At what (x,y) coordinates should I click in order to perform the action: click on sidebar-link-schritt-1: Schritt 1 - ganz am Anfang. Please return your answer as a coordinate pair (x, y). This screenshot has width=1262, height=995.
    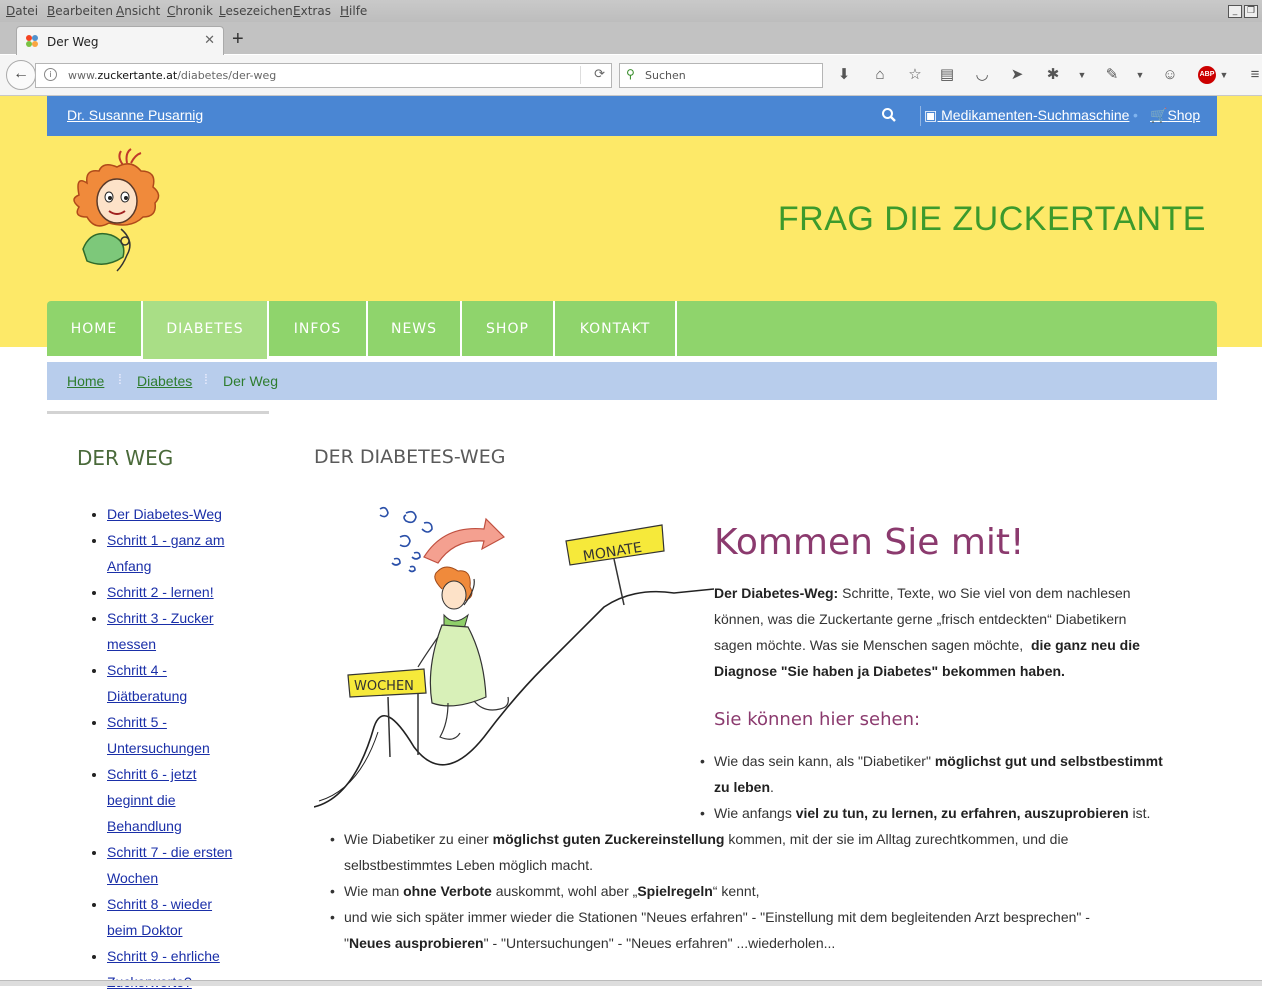
    Looking at the image, I should click on (166, 553).